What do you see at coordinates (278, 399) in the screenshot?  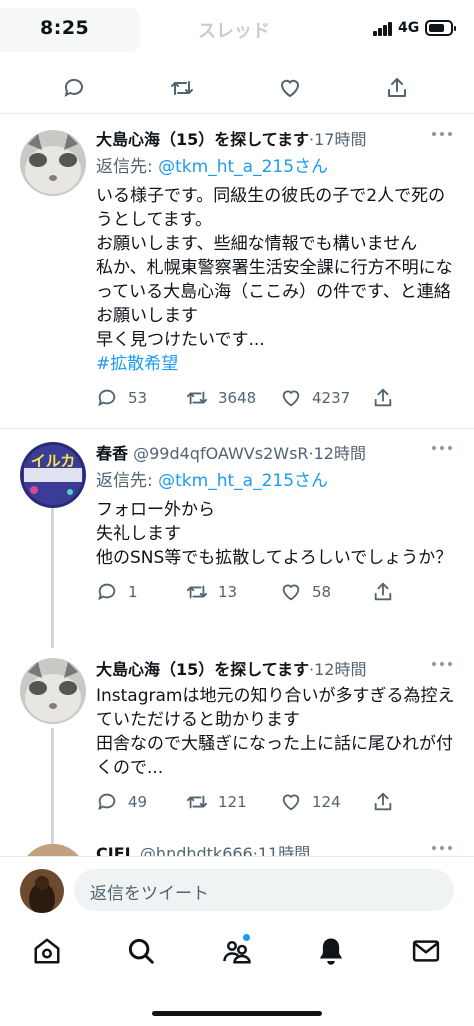 I see `tweet-actions: 53 3648 4237` at bounding box center [278, 399].